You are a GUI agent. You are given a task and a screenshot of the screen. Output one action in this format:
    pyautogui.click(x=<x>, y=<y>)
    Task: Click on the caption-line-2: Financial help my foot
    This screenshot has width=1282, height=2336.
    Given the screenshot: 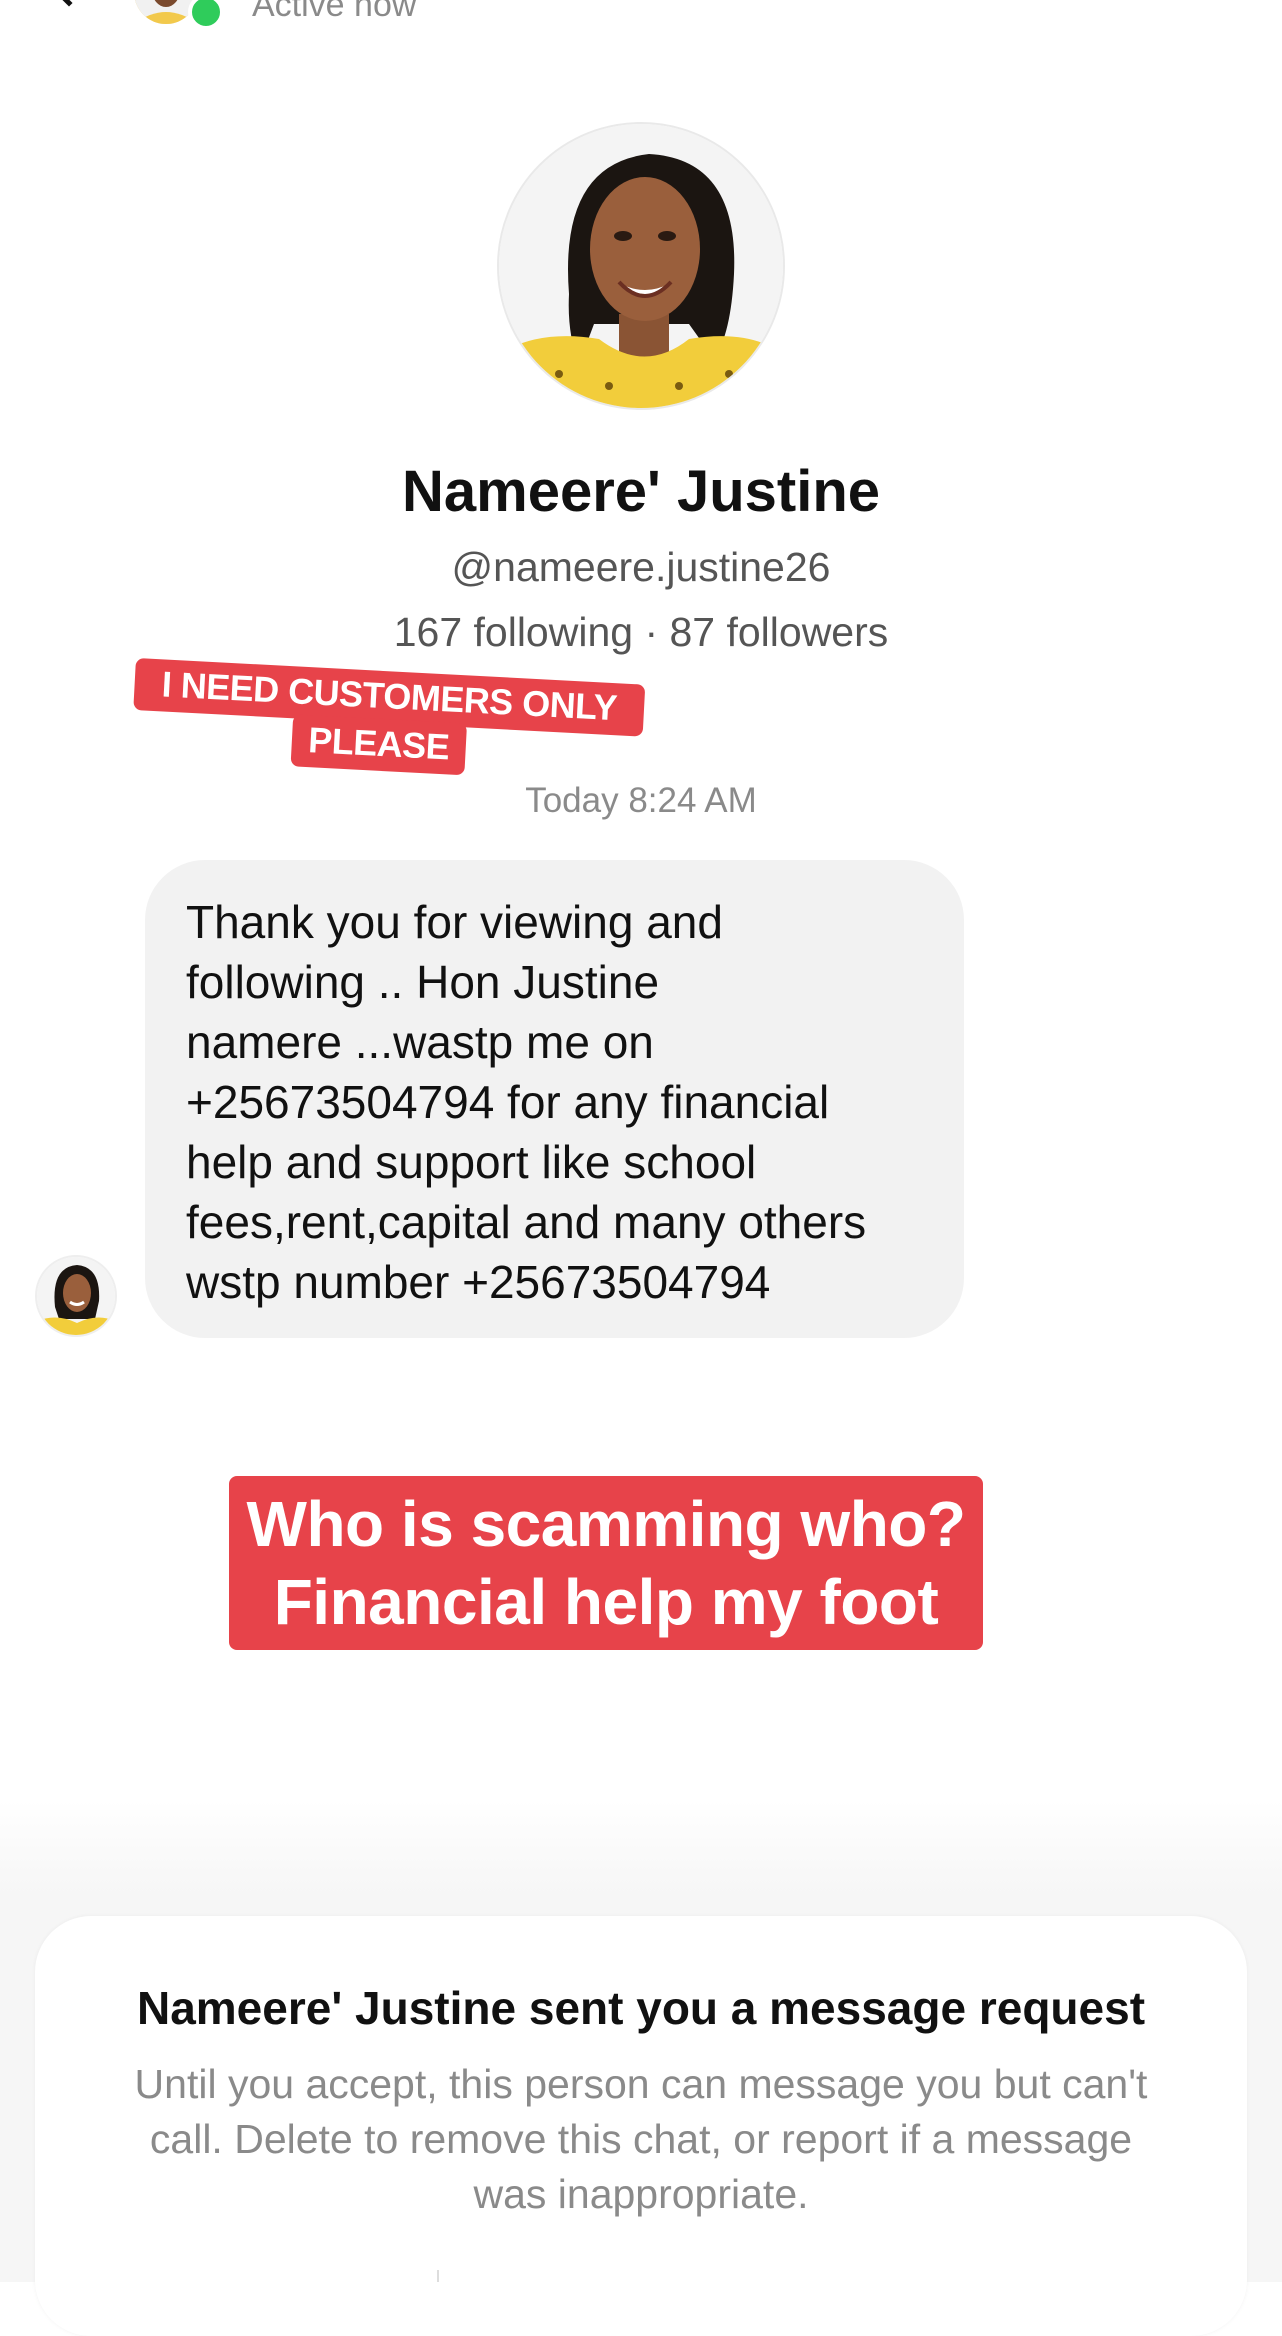 What is the action you would take?
    pyautogui.click(x=606, y=1602)
    